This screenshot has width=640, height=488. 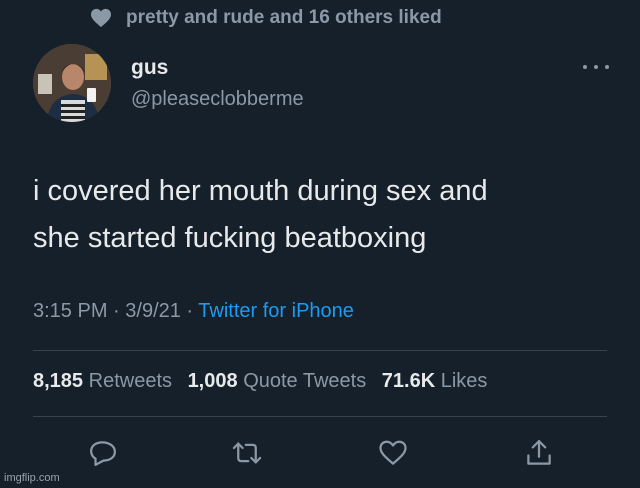 What do you see at coordinates (70, 311) in the screenshot?
I see `tweet-time: 3:15 PM` at bounding box center [70, 311].